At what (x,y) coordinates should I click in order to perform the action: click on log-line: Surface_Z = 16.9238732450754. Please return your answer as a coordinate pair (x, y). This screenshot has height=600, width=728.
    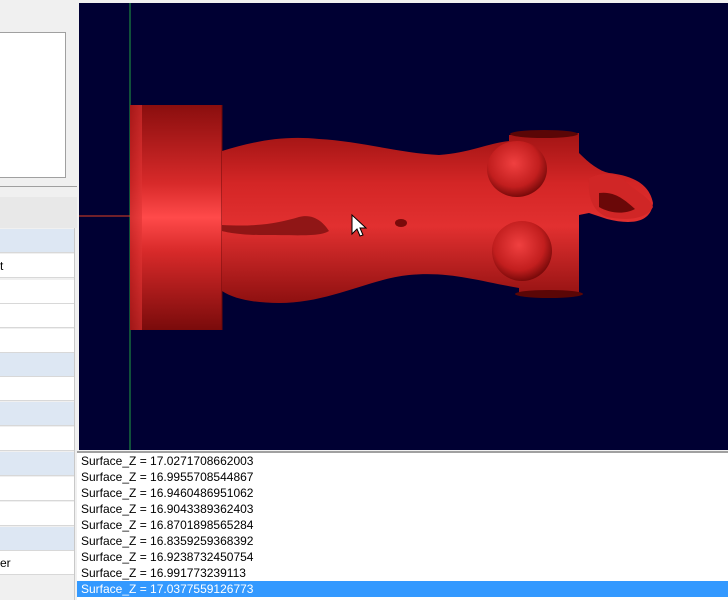
    Looking at the image, I should click on (402, 557).